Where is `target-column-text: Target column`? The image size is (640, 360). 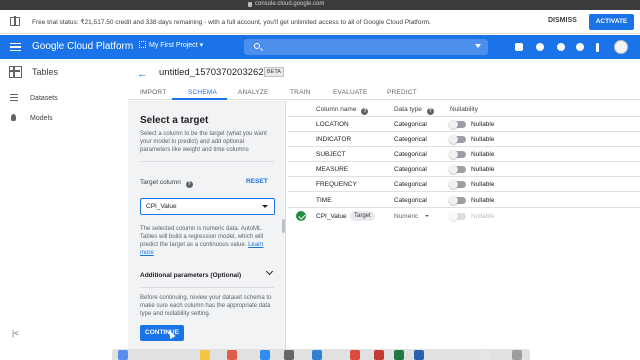
target-column-text: Target column is located at coordinates (160, 182).